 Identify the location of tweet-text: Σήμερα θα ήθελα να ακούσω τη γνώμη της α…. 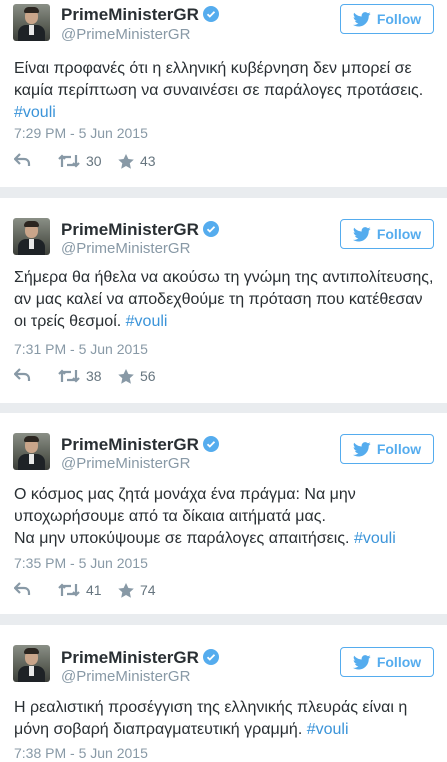
(224, 299).